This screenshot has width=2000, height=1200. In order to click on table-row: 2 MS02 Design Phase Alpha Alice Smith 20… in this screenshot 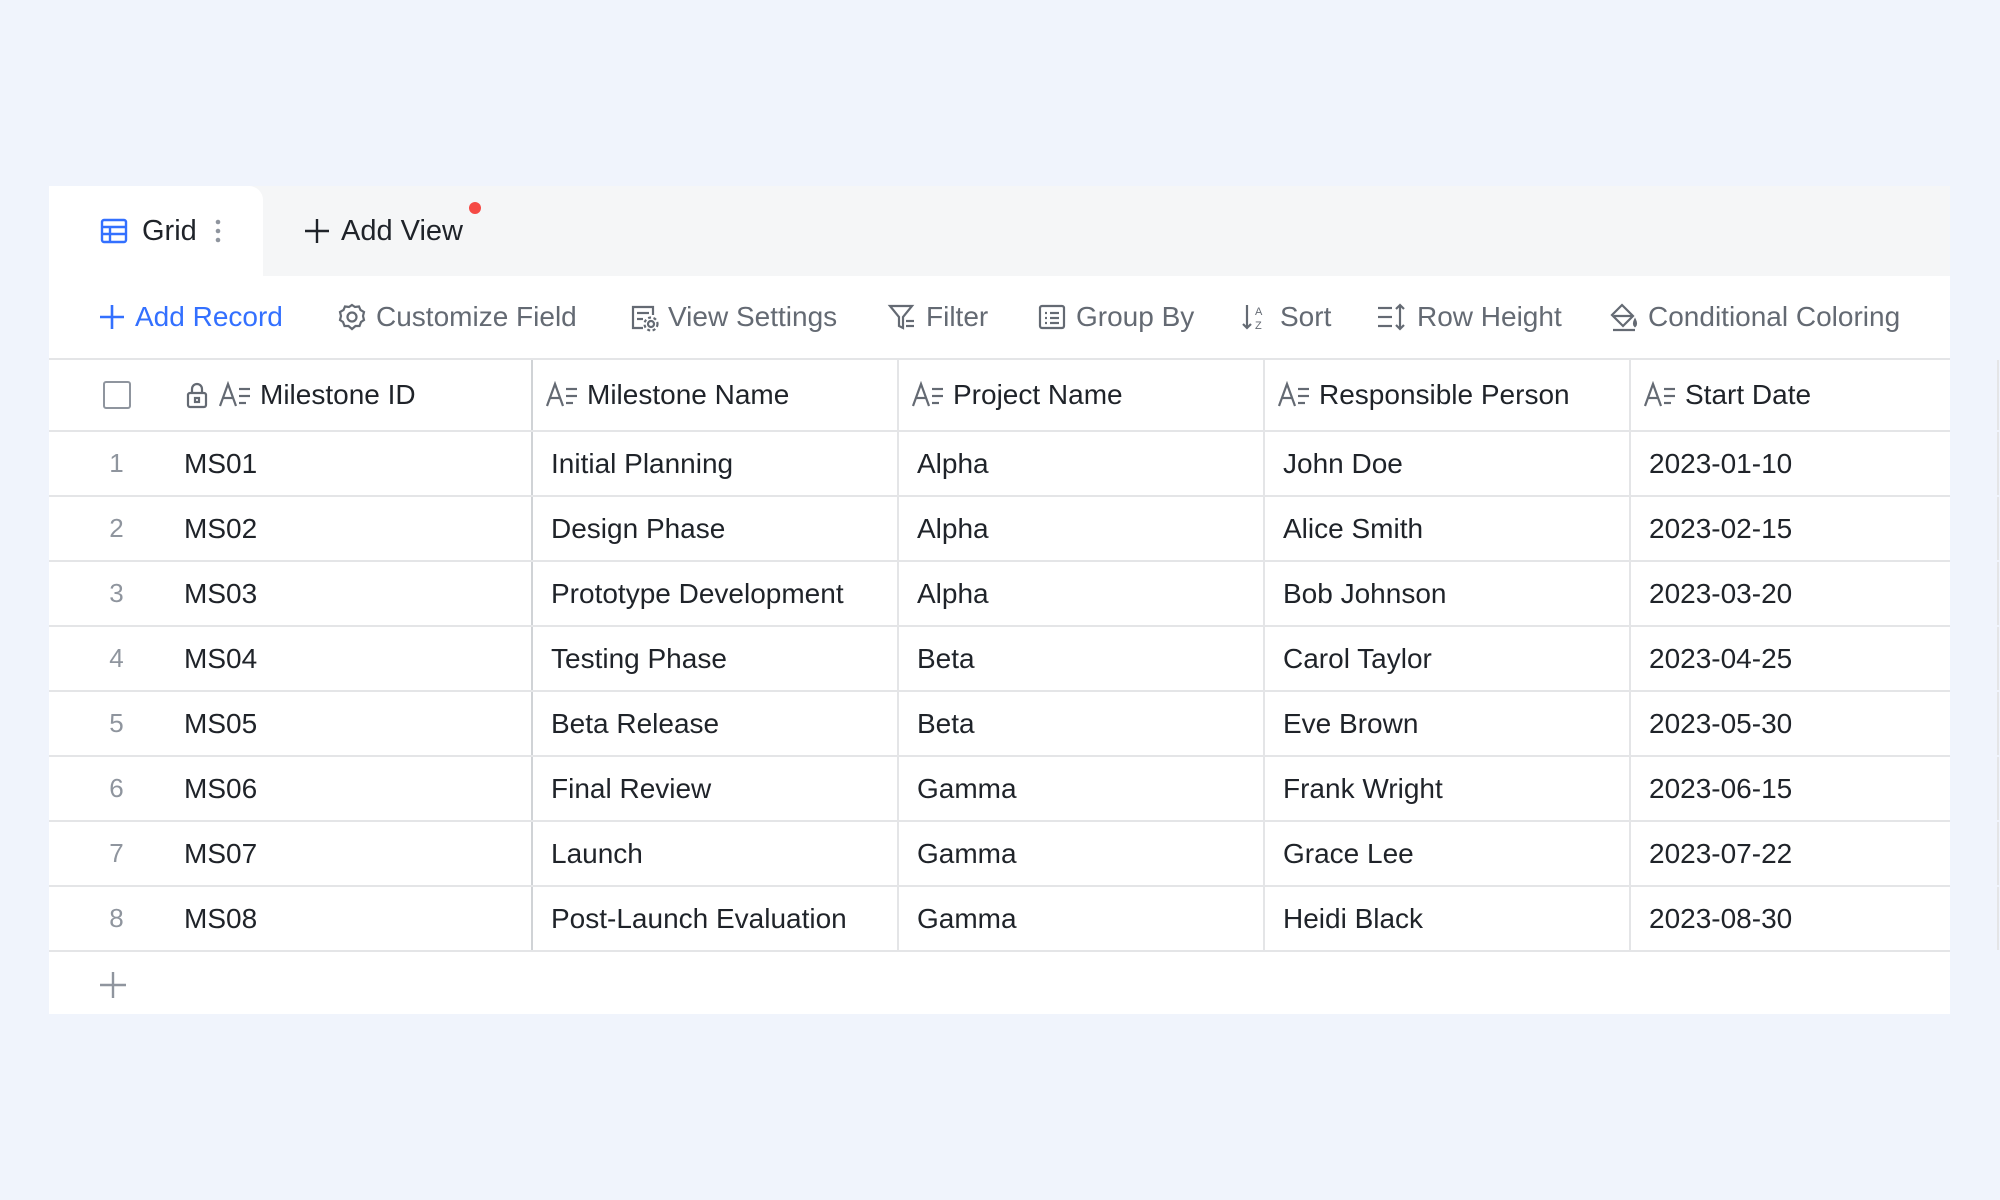, I will do `click(1024, 529)`.